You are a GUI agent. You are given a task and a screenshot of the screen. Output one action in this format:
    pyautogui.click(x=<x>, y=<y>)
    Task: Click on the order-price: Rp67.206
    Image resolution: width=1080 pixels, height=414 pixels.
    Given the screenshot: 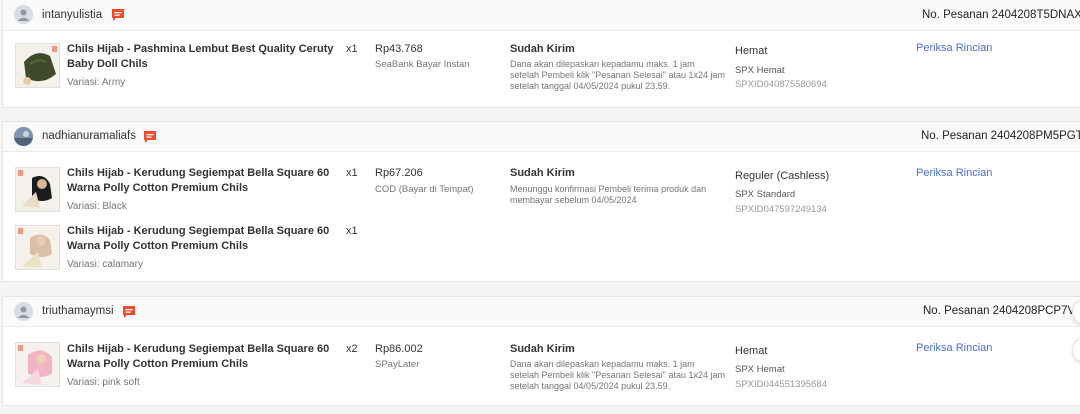 What is the action you would take?
    pyautogui.click(x=399, y=173)
    